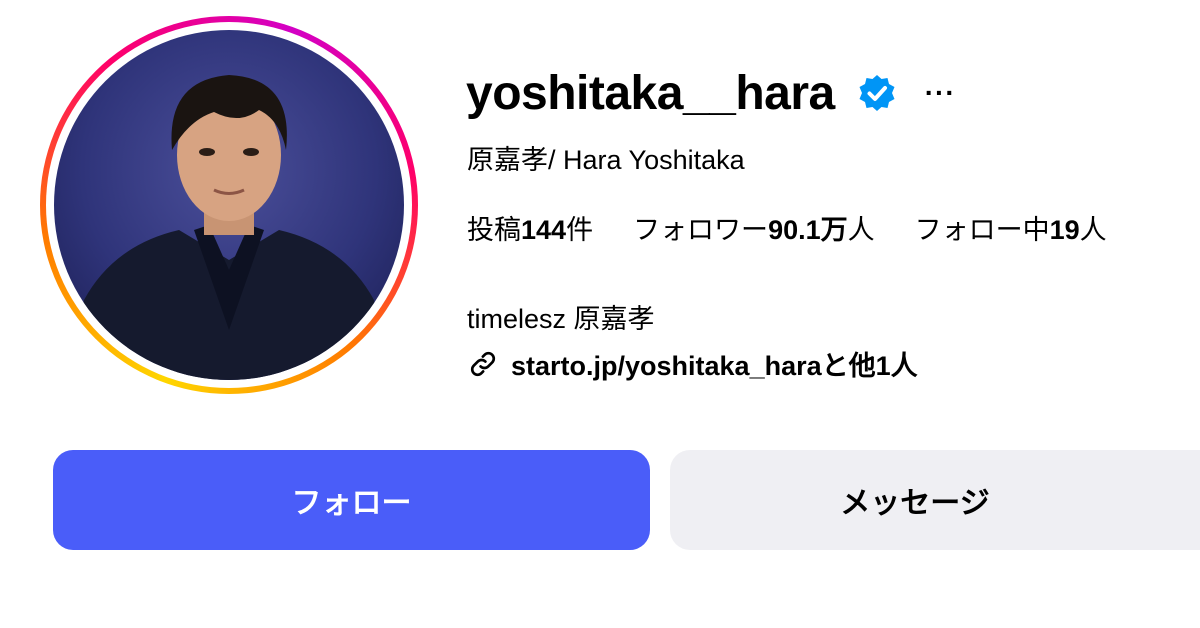 The width and height of the screenshot is (1200, 628). What do you see at coordinates (544, 230) in the screenshot?
I see `posts-value: 144` at bounding box center [544, 230].